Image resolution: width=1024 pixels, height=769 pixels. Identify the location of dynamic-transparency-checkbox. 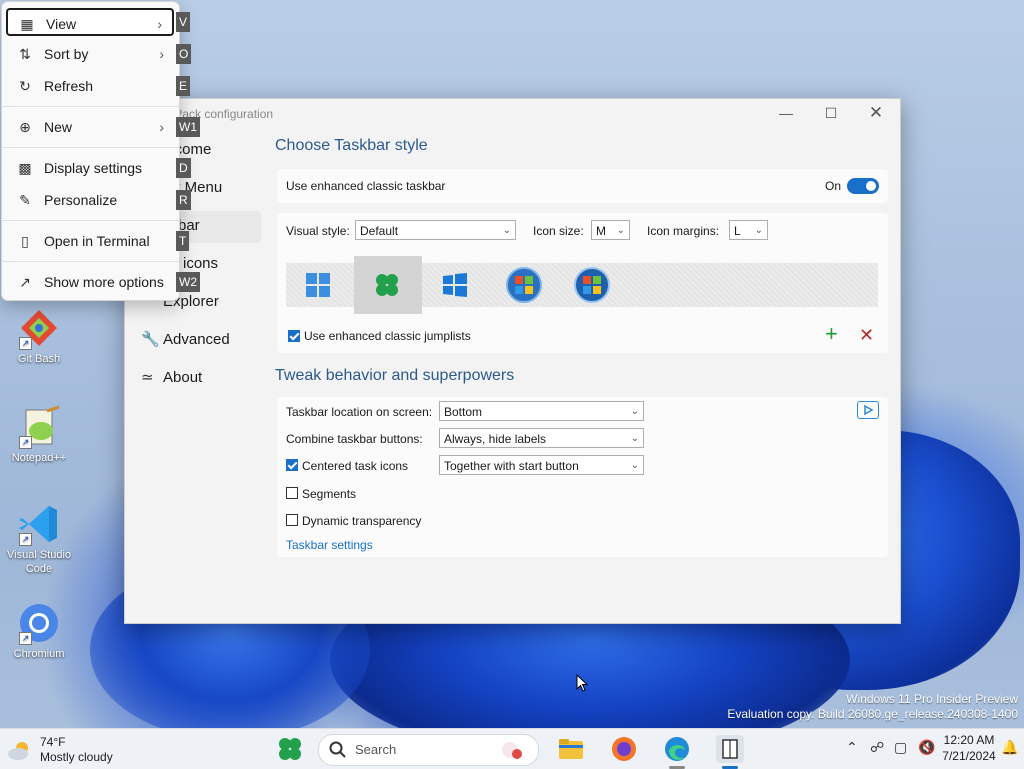
(292, 520).